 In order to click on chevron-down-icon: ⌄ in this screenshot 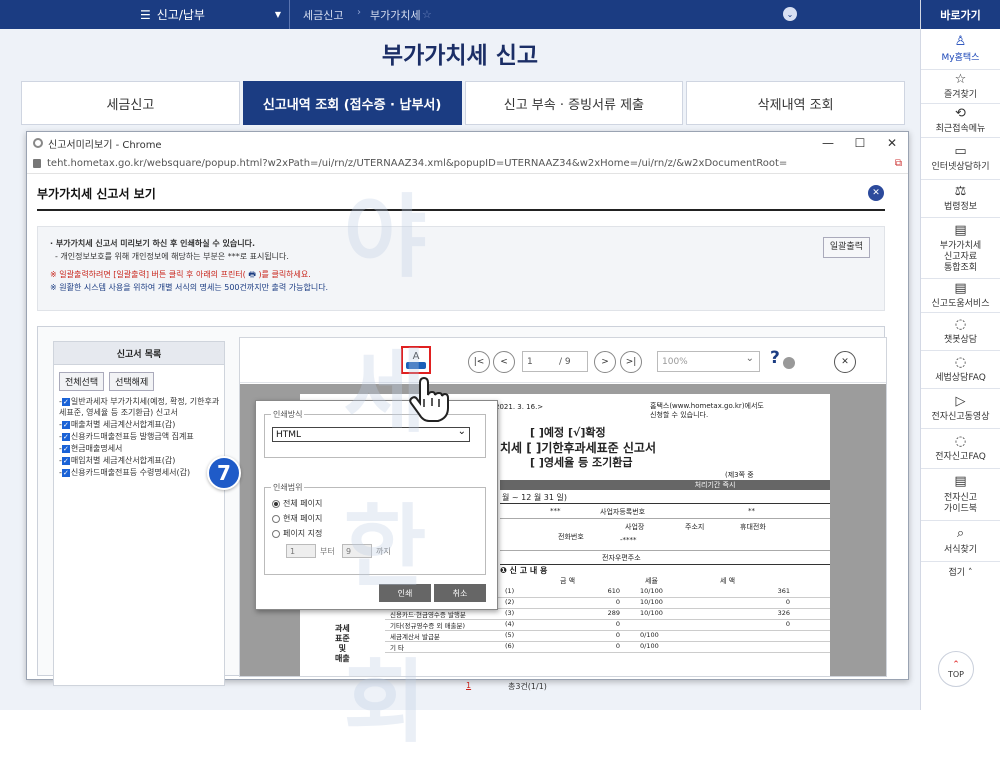, I will do `click(790, 14)`.